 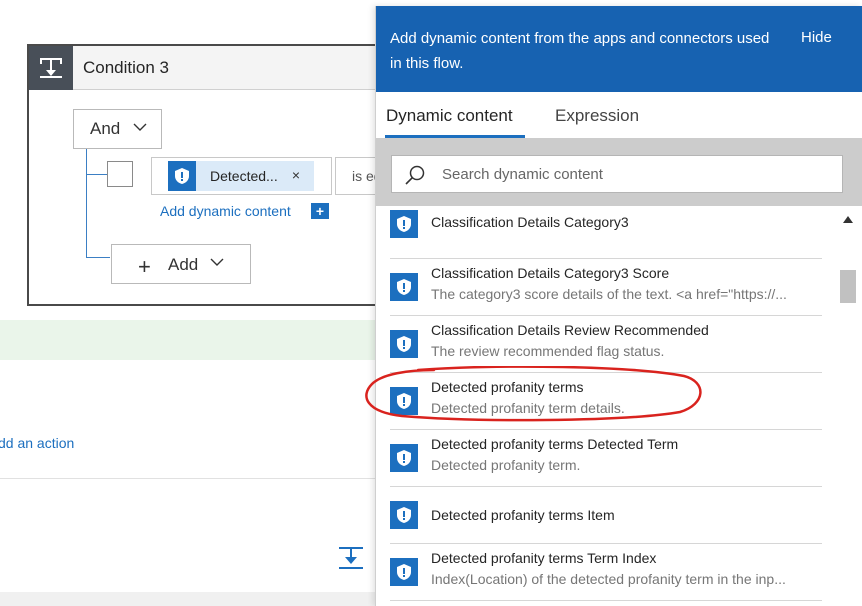 I want to click on token-remove-button: ×, so click(x=296, y=175).